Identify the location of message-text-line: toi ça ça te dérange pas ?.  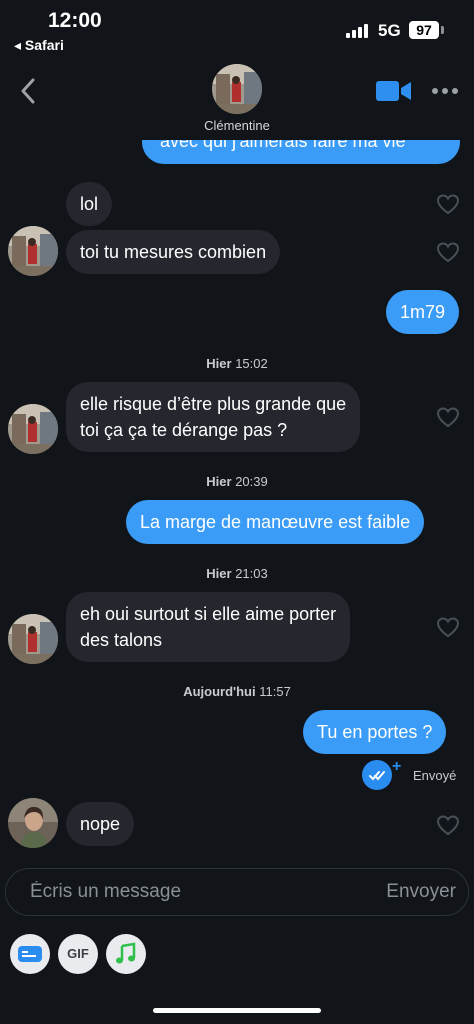
(184, 430).